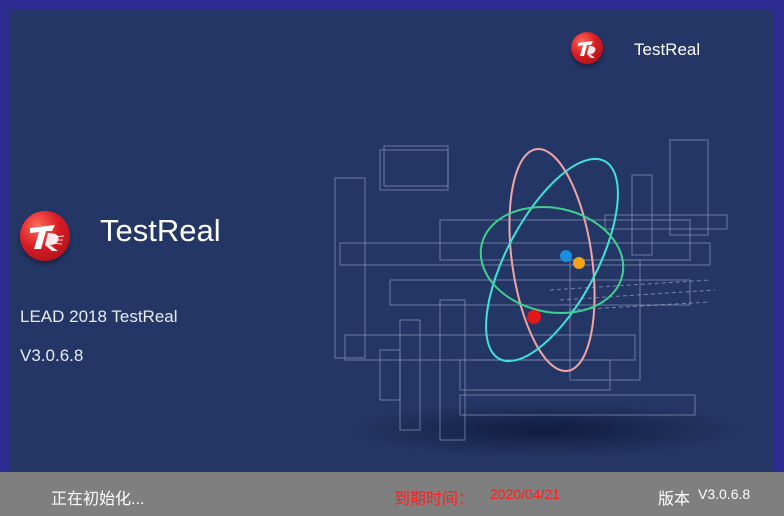 The image size is (784, 516). I want to click on status-bar: 正在初始化... 到期时间： 2020/04/21 版本 V3.0.6.8, so click(392, 494).